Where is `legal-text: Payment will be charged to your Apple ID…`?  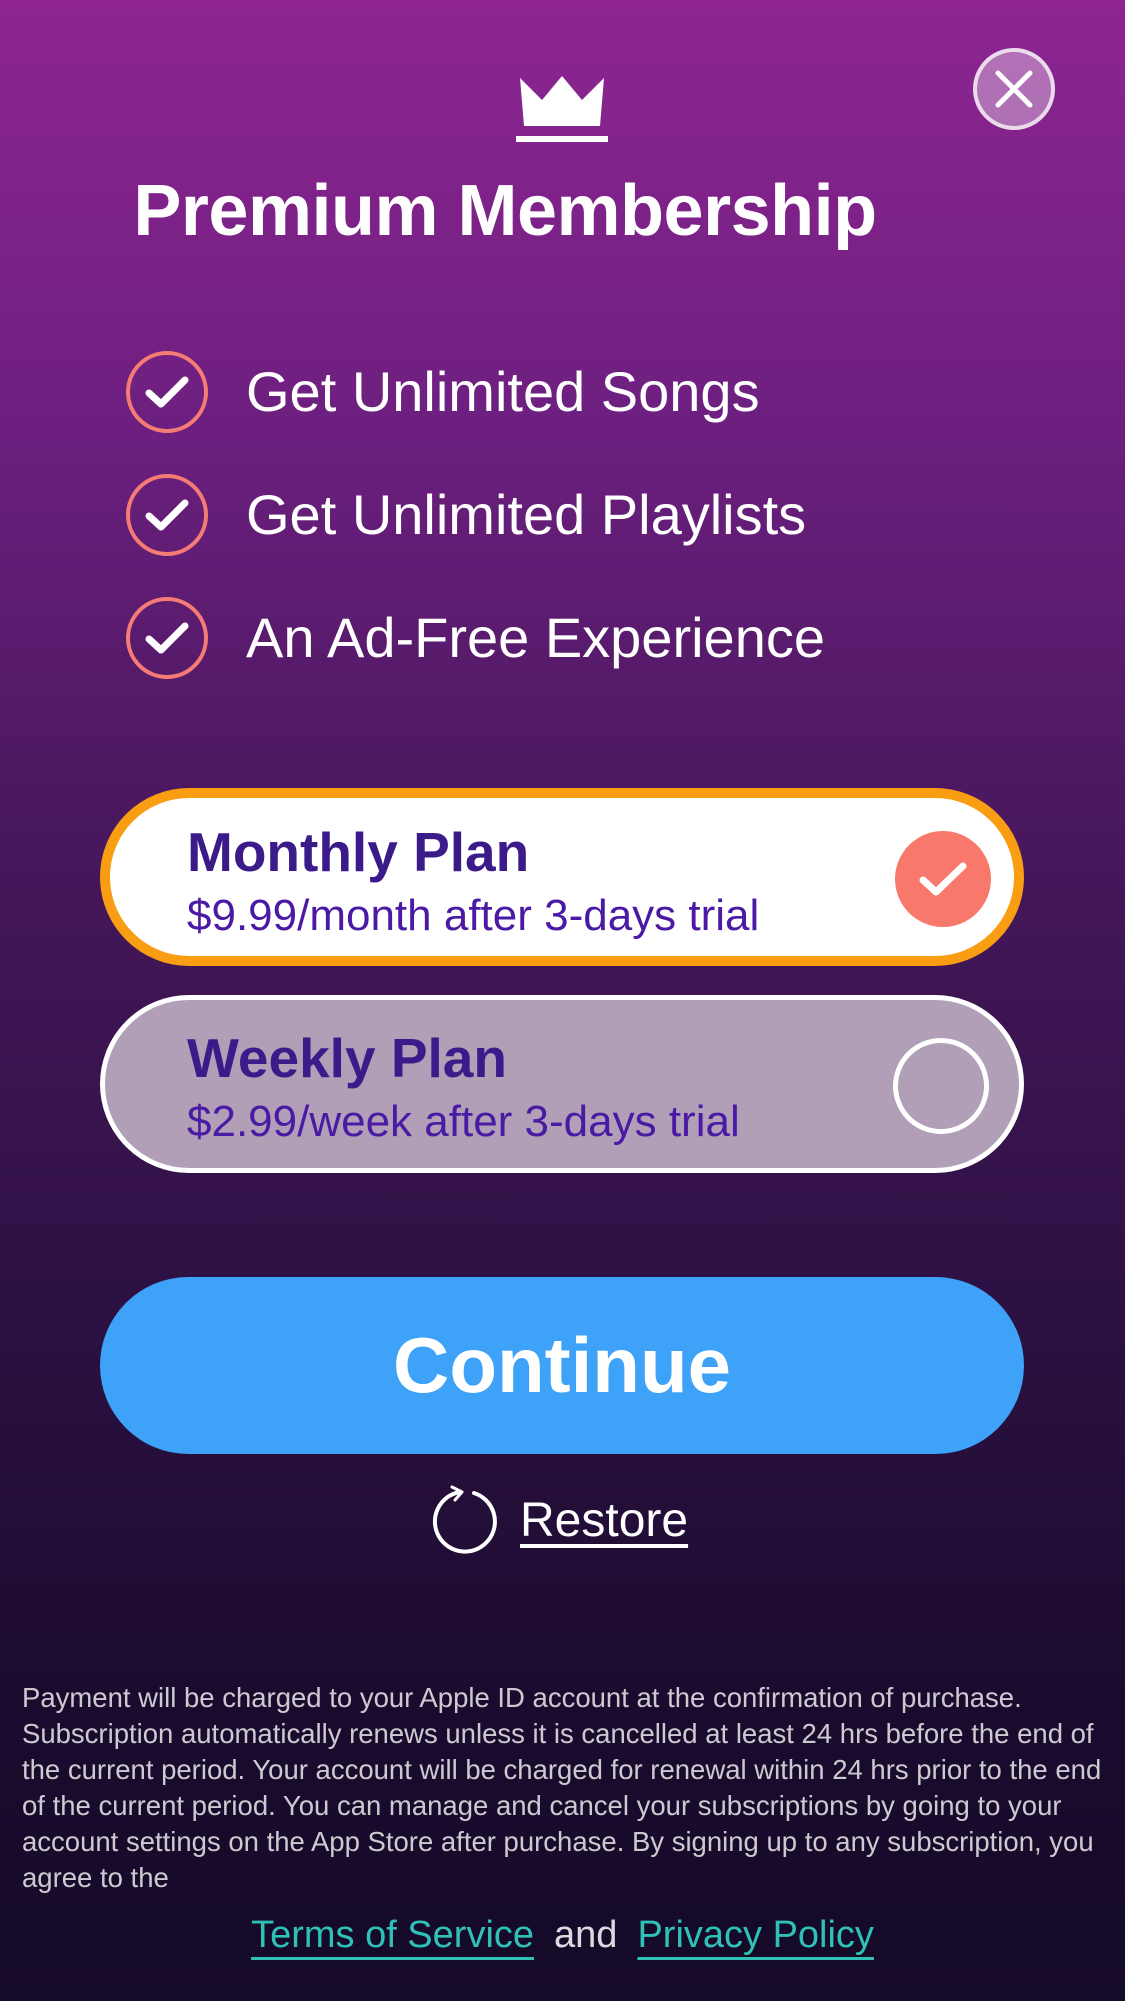 legal-text: Payment will be charged to your Apple ID… is located at coordinates (562, 1787).